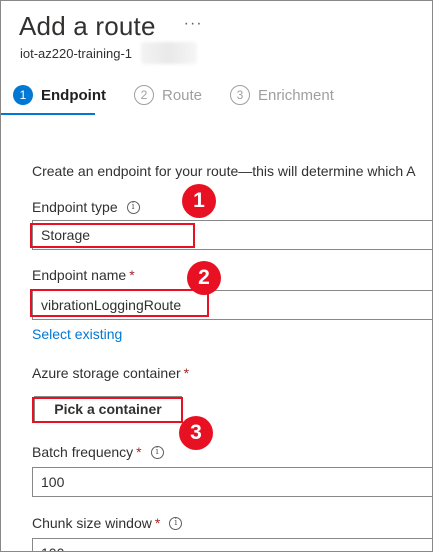 Image resolution: width=433 pixels, height=552 pixels. I want to click on highlight-endpoint-type, so click(112, 235).